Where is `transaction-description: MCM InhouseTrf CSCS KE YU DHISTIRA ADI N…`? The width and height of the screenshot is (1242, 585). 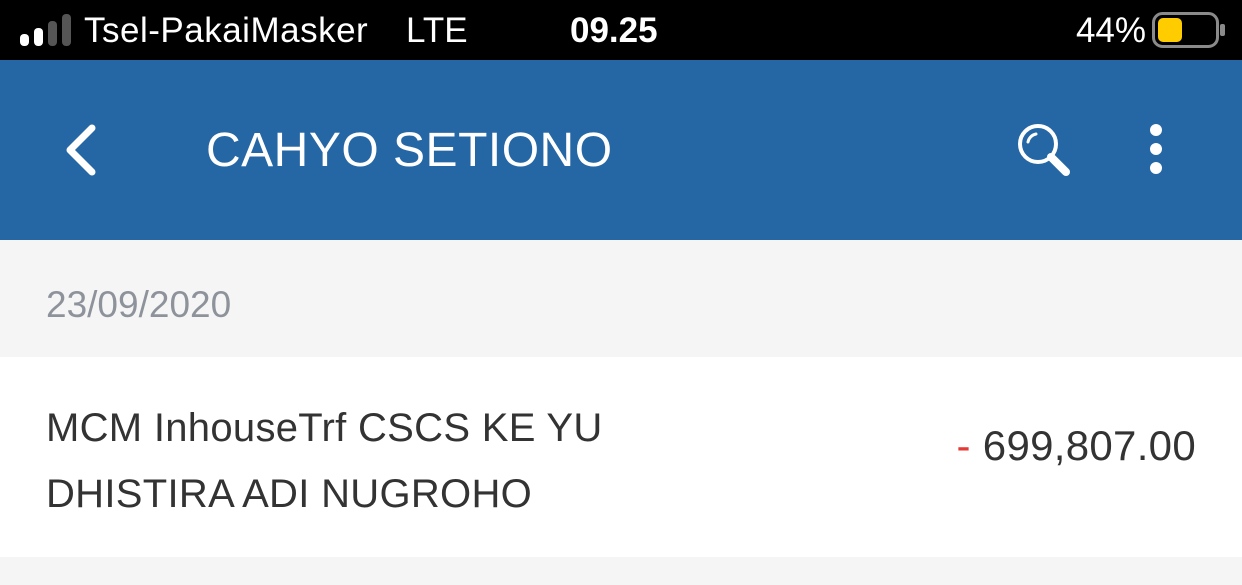 transaction-description: MCM InhouseTrf CSCS KE YU DHISTIRA ADI N… is located at coordinates (324, 461).